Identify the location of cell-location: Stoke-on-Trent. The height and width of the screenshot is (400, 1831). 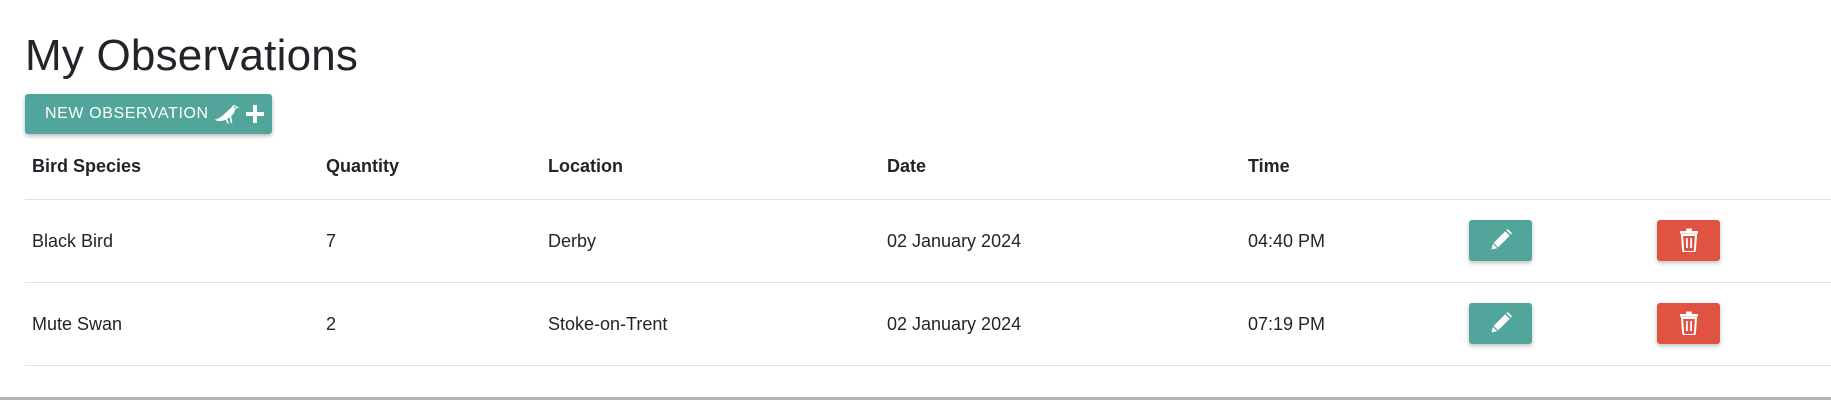
(608, 323).